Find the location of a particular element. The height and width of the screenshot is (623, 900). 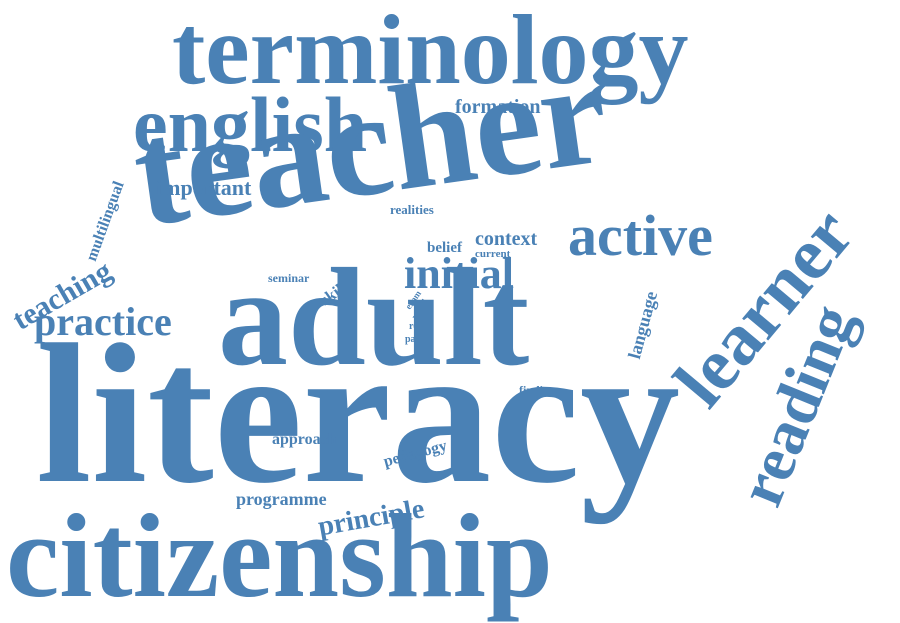

word-realities: realities is located at coordinates (412, 209).